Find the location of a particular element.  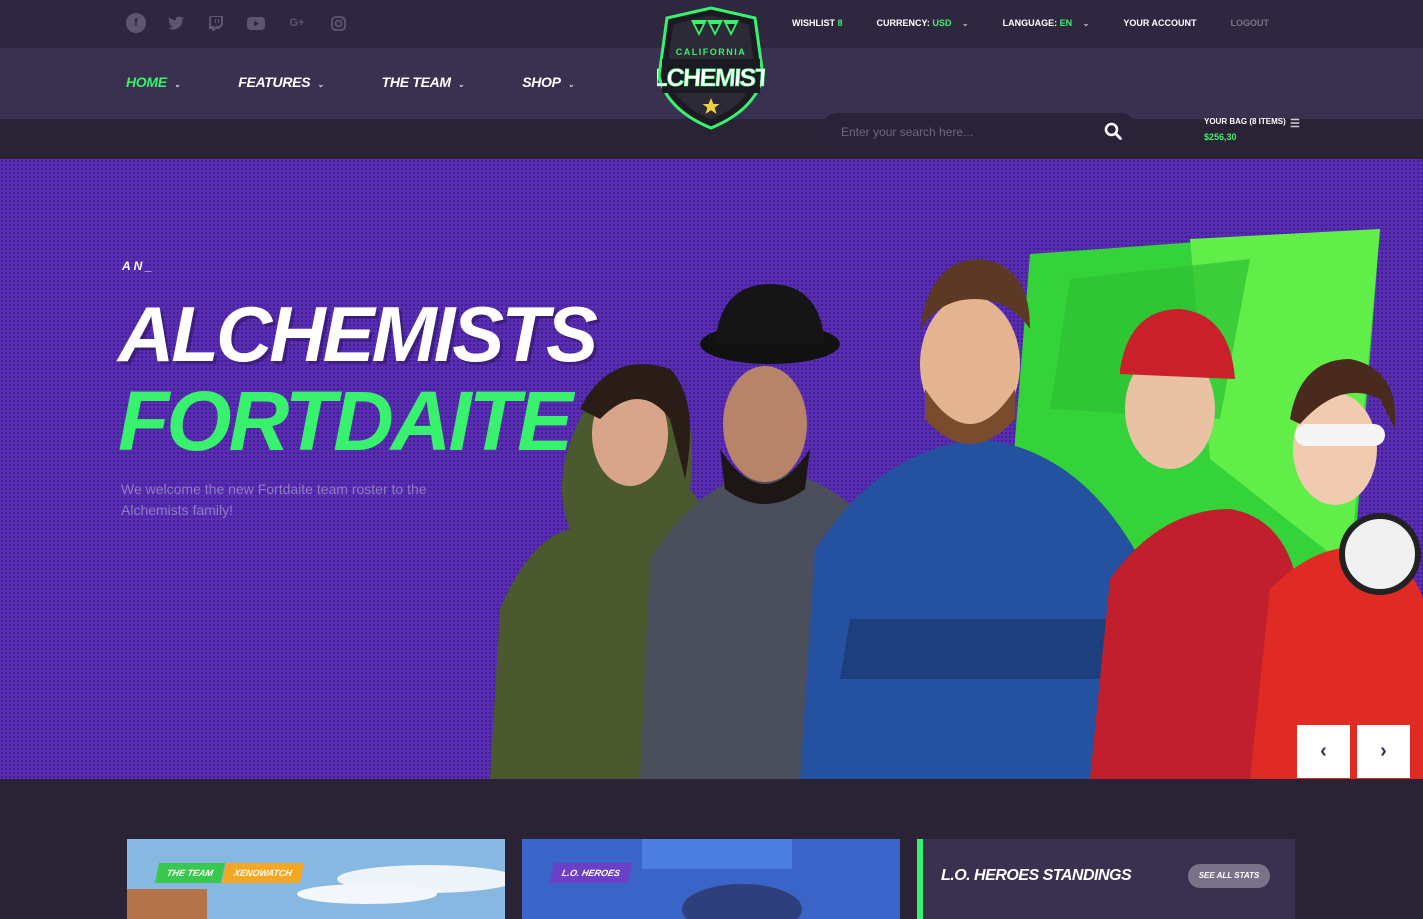

main-nav: HOME ⌄ FEATURES ⌄ THE TEAM ⌄ SHOP ⌄ is located at coordinates (379, 82).